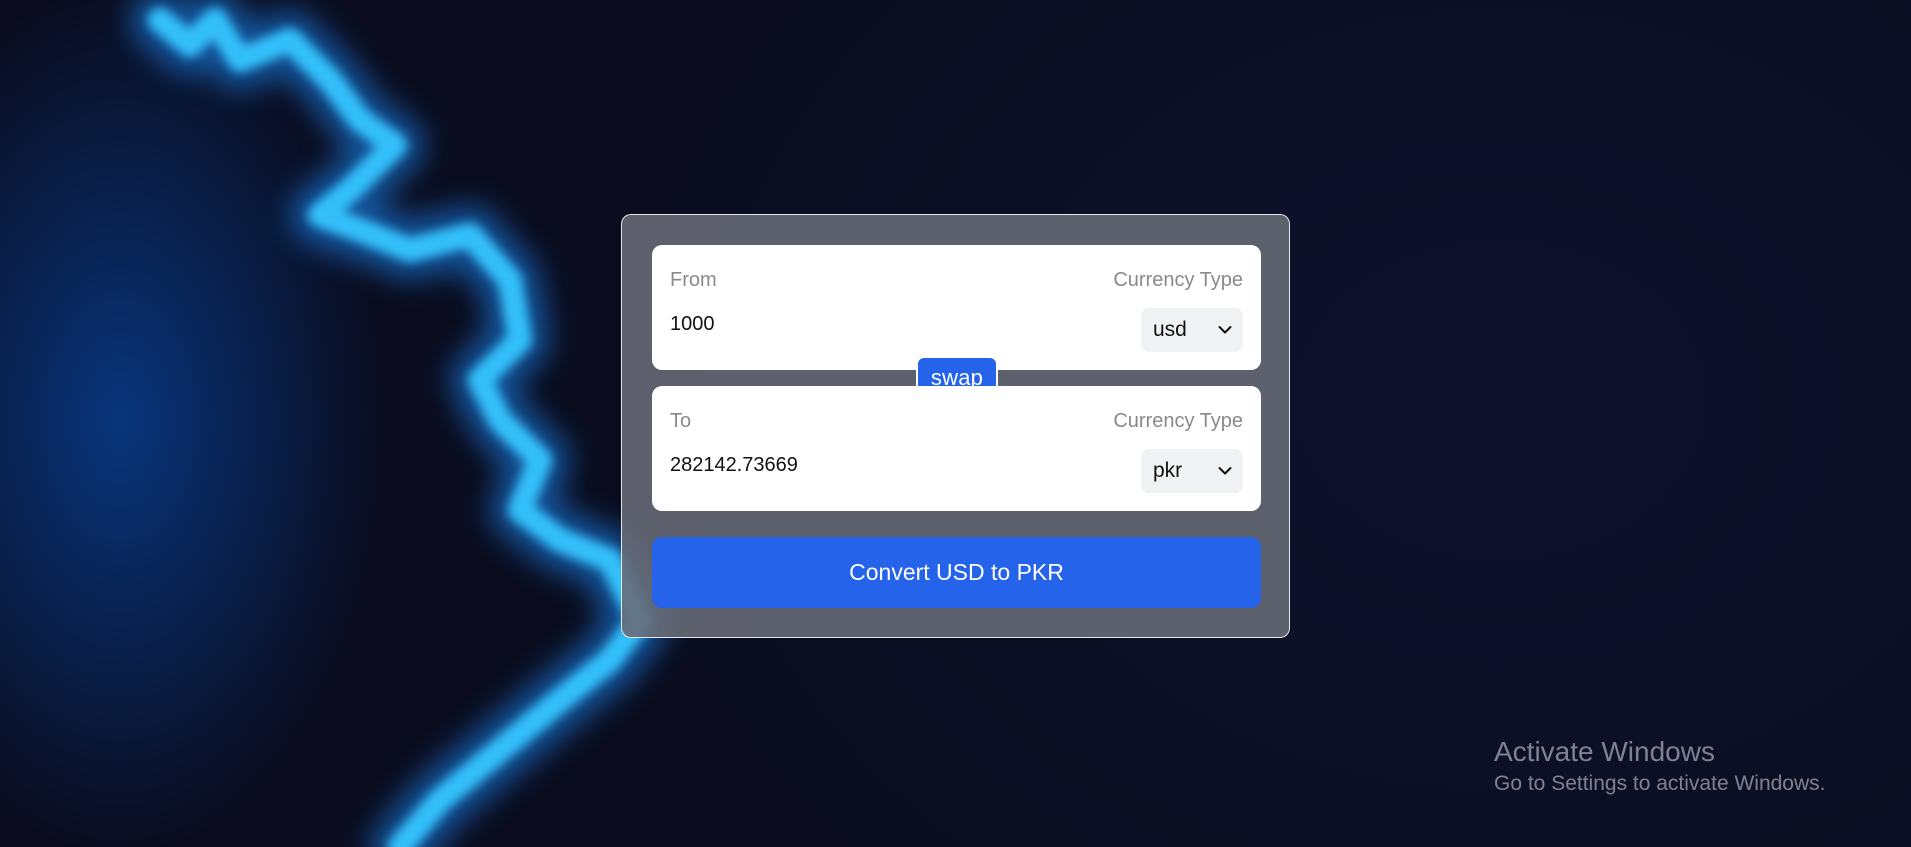  What do you see at coordinates (870, 324) in the screenshot?
I see `from-amount-input: 1000` at bounding box center [870, 324].